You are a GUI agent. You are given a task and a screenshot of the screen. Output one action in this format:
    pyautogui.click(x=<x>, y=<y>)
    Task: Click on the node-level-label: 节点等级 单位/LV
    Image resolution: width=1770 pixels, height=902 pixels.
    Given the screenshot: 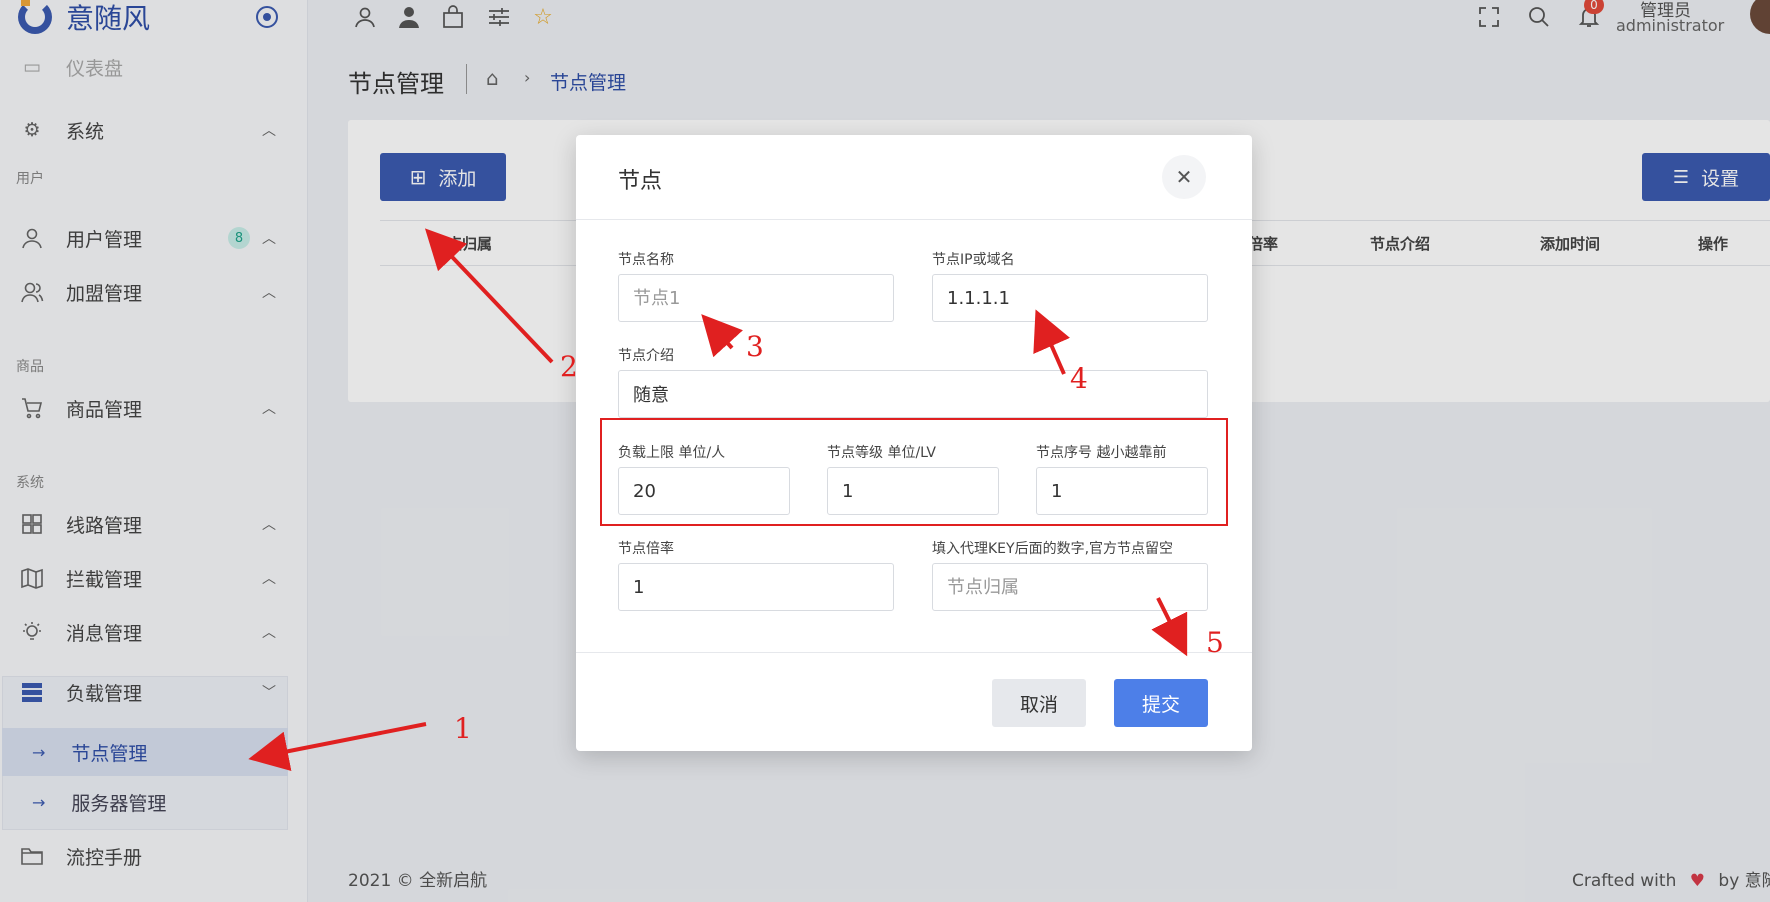 What is the action you would take?
    pyautogui.click(x=882, y=453)
    